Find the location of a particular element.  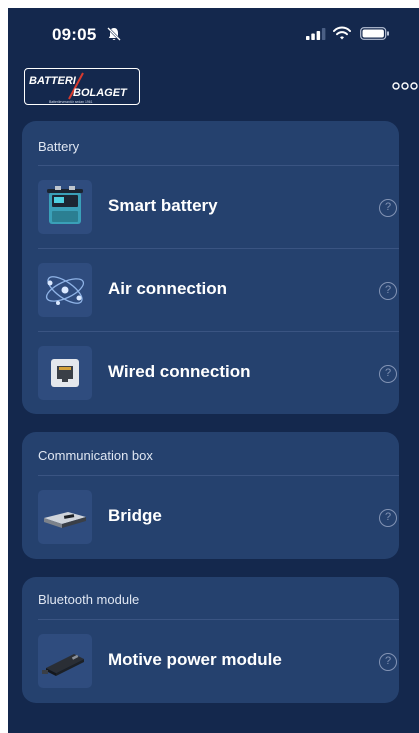

section-title: Bluetooth module is located at coordinates (89, 599).